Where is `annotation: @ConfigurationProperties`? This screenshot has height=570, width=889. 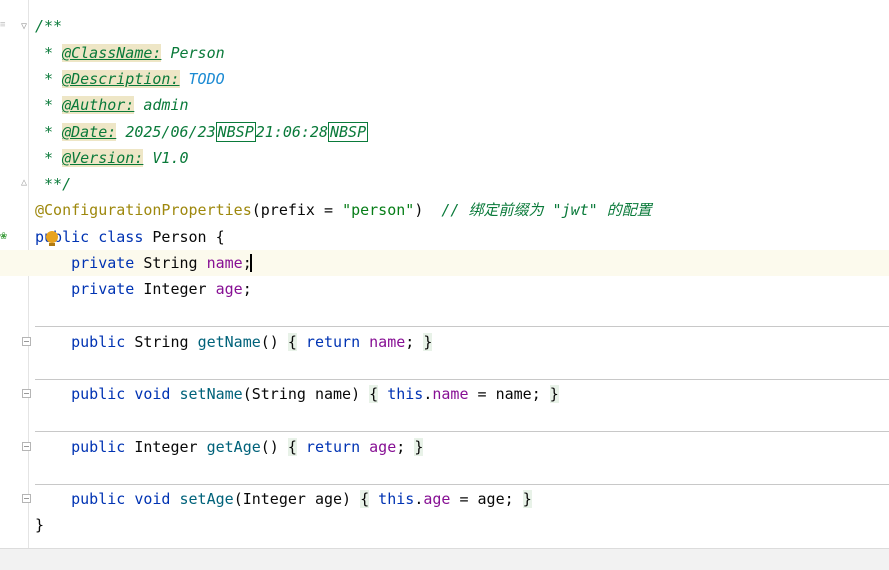
annotation: @ConfigurationProperties is located at coordinates (143, 210).